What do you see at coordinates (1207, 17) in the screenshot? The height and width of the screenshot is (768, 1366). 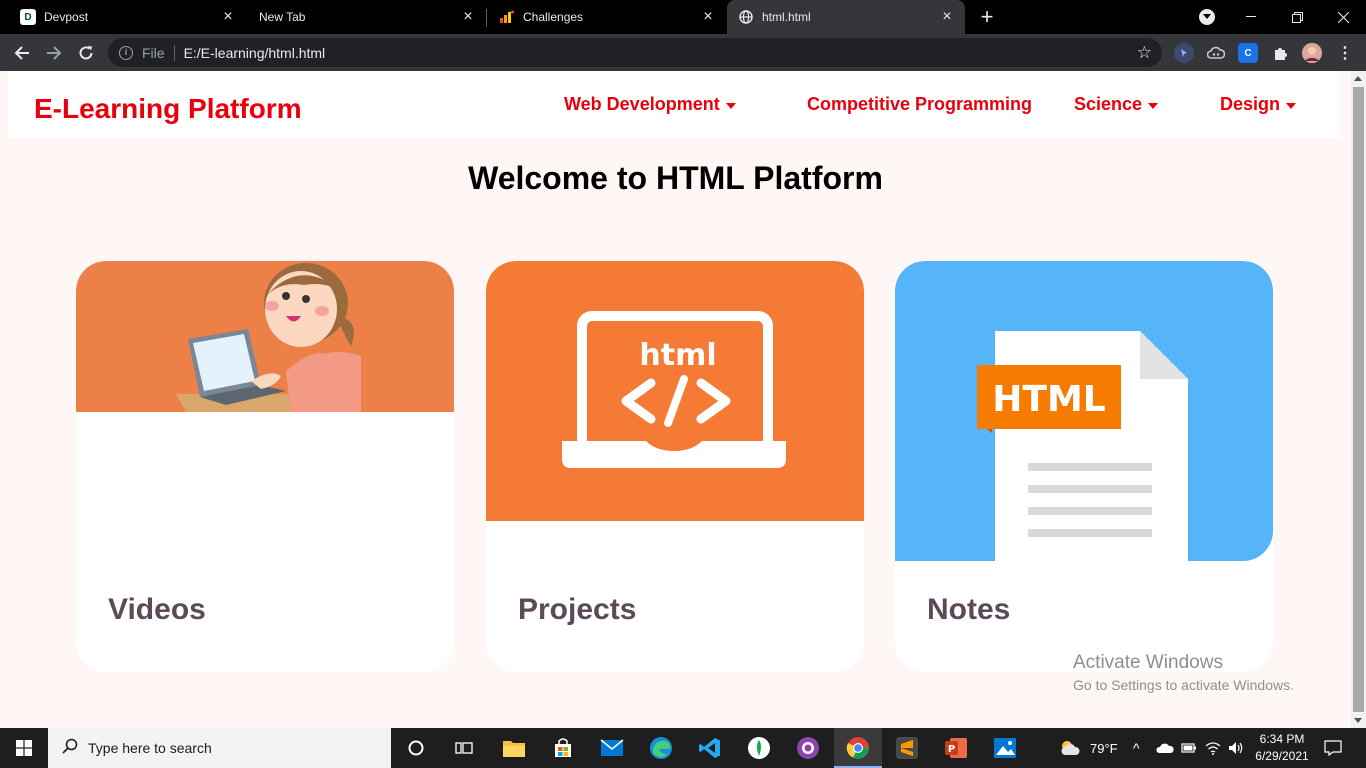 I see `tab-search-chevron-icon` at bounding box center [1207, 17].